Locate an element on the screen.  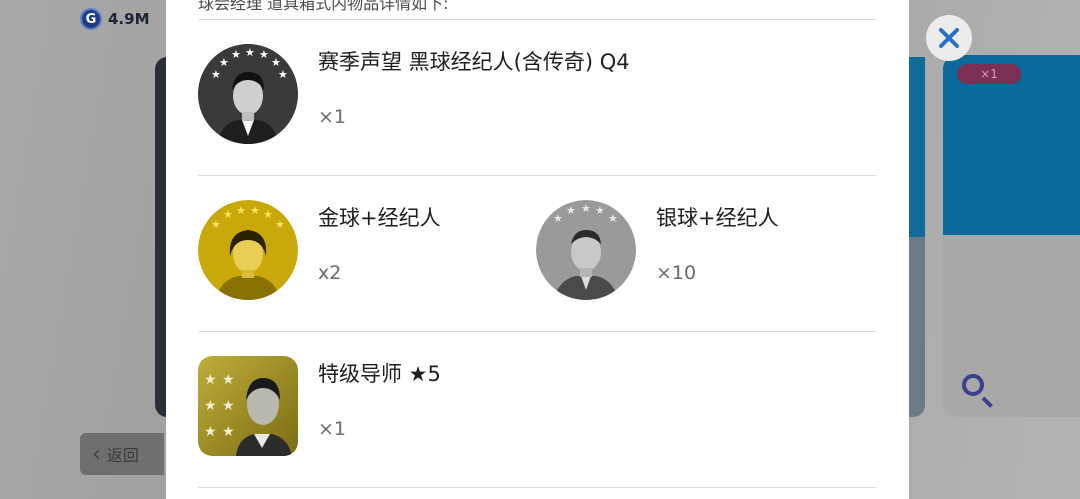
currency-g-icon: G is located at coordinates (91, 19).